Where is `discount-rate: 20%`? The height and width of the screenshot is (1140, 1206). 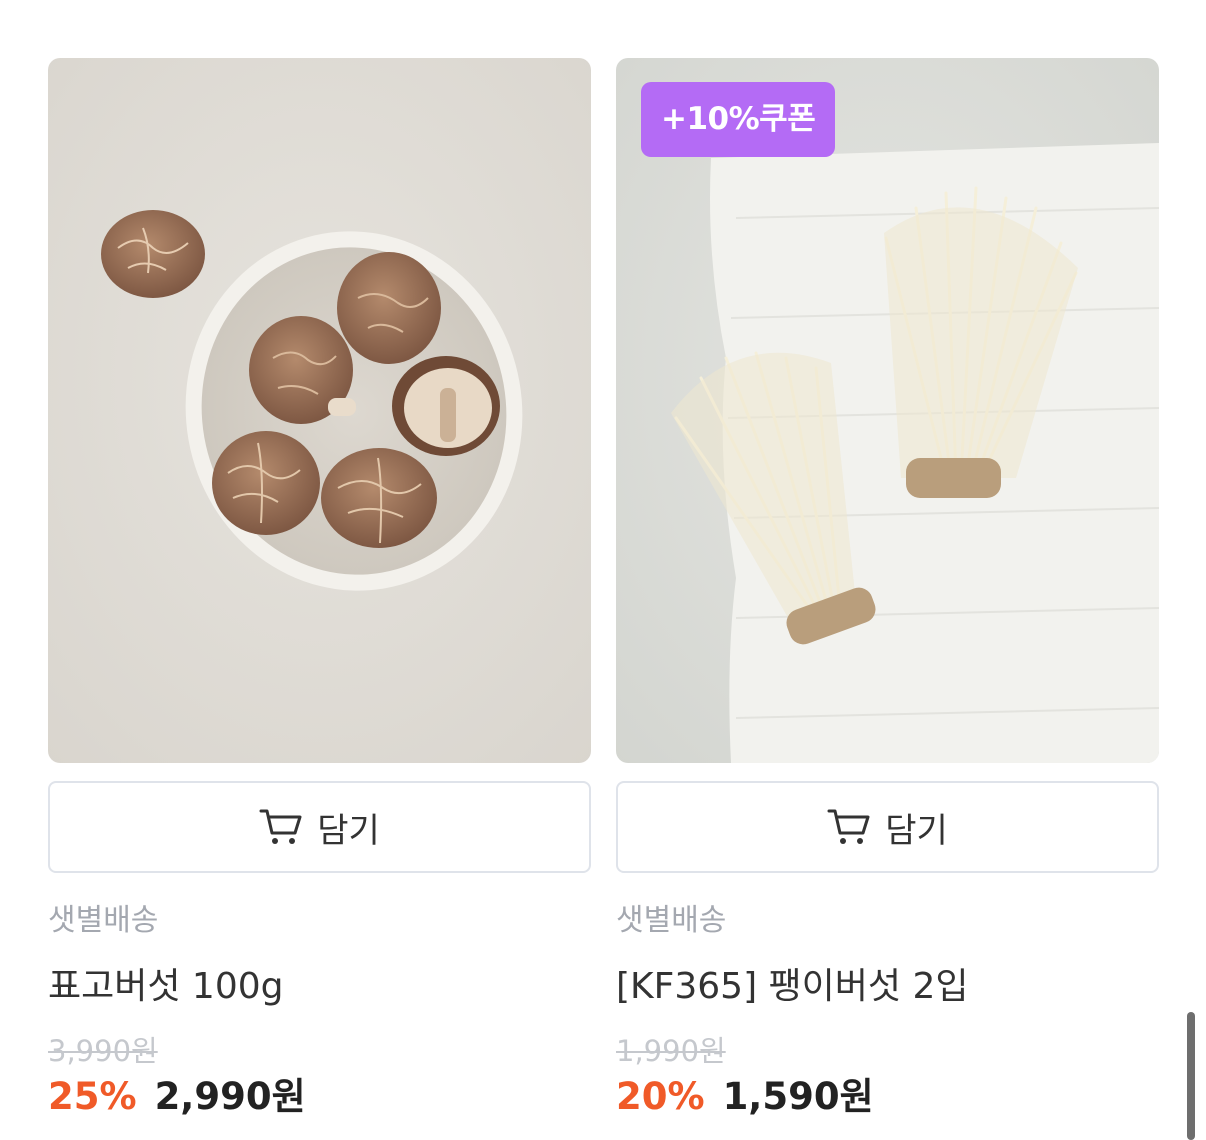
discount-rate: 20% is located at coordinates (660, 1096).